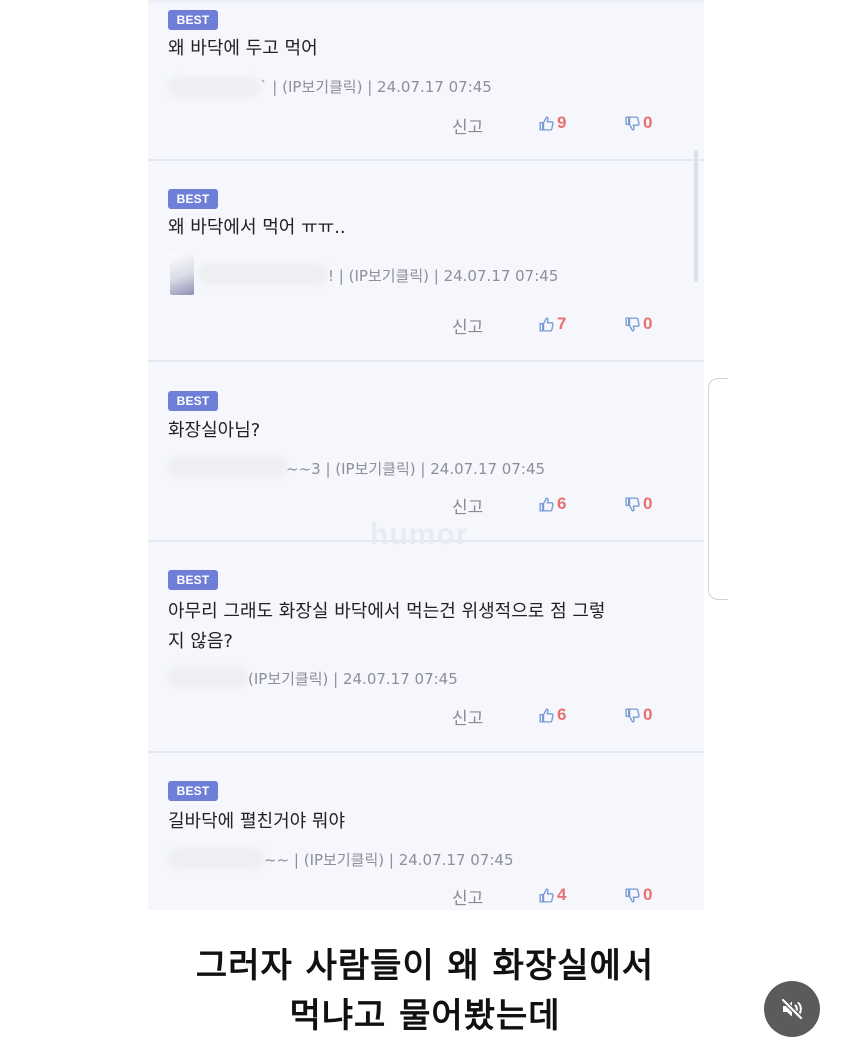 The image size is (850, 1055). I want to click on comment-meta: (IP보기클릭) | 24.07.17 07:45, so click(353, 679).